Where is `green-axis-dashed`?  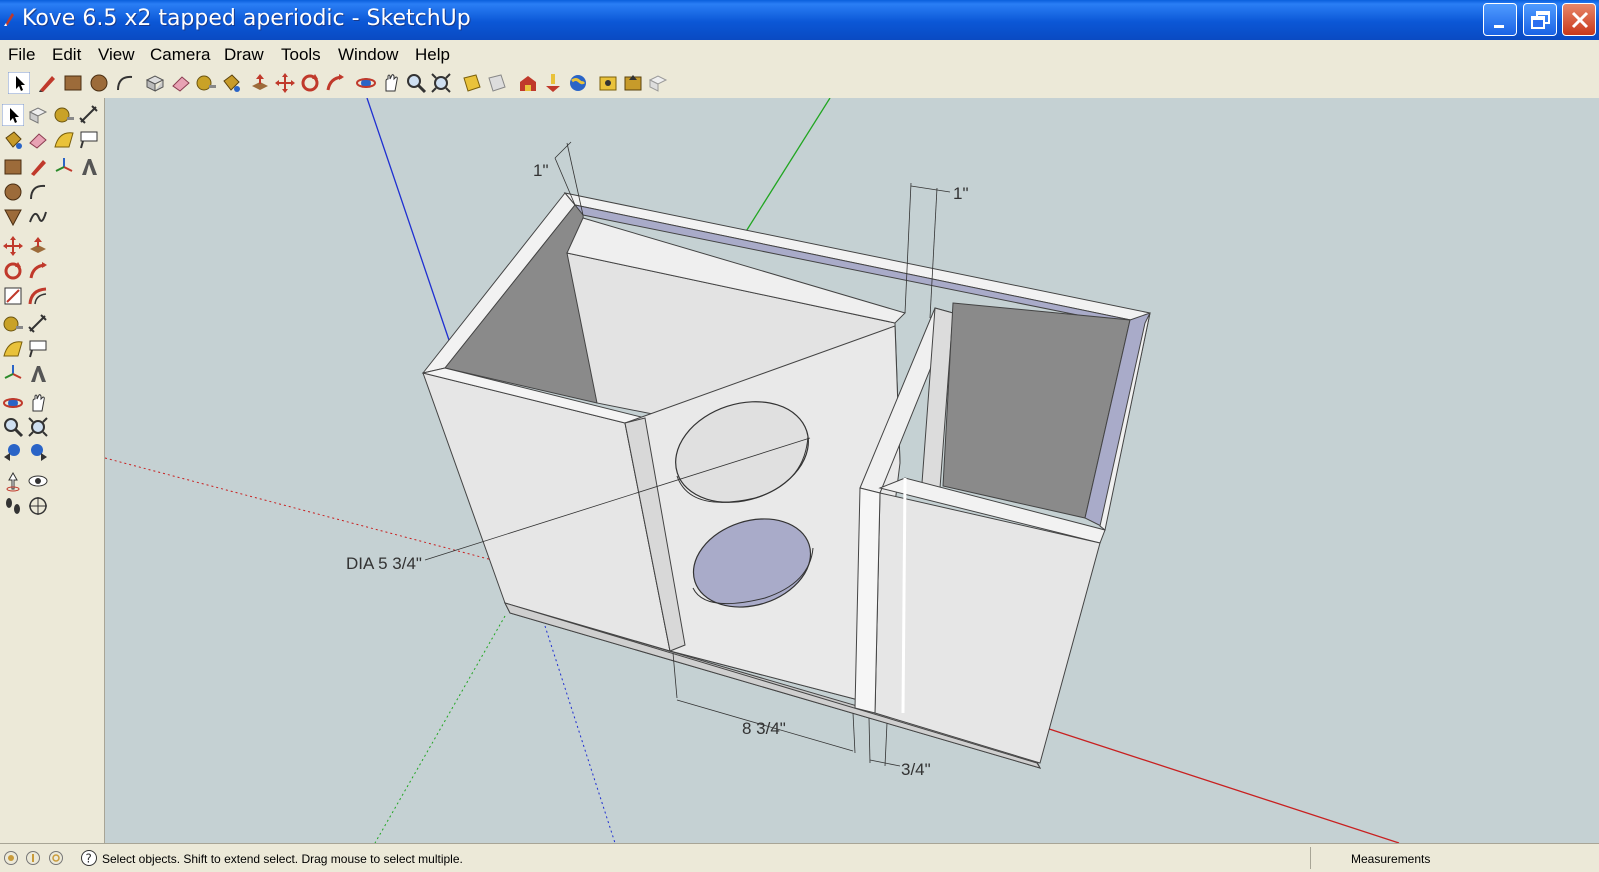
green-axis-dashed is located at coordinates (440, 729).